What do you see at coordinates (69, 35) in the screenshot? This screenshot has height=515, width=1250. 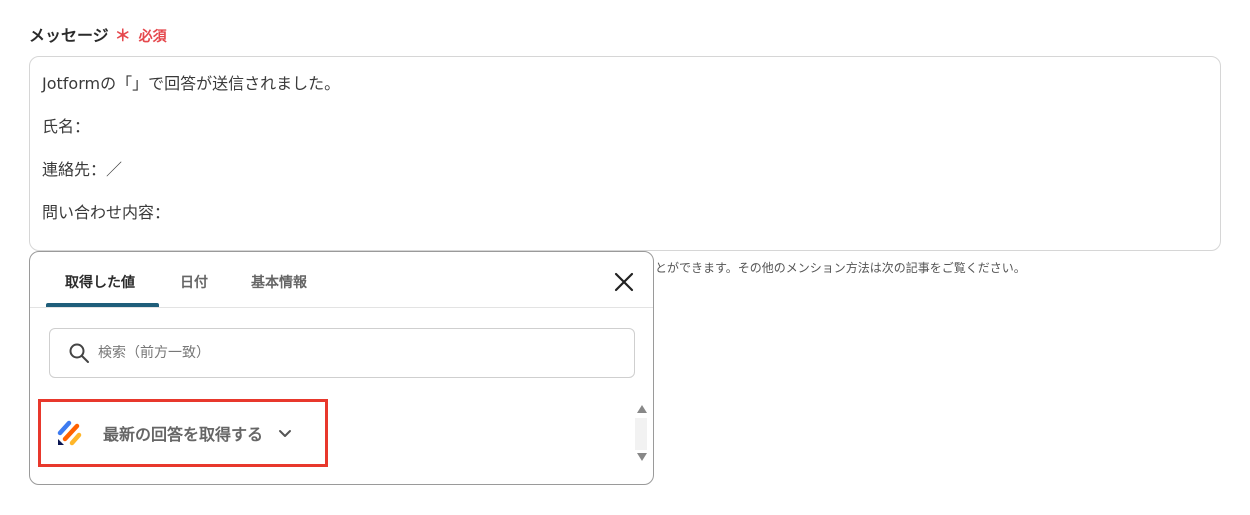 I see `field-label-text: メッセージ` at bounding box center [69, 35].